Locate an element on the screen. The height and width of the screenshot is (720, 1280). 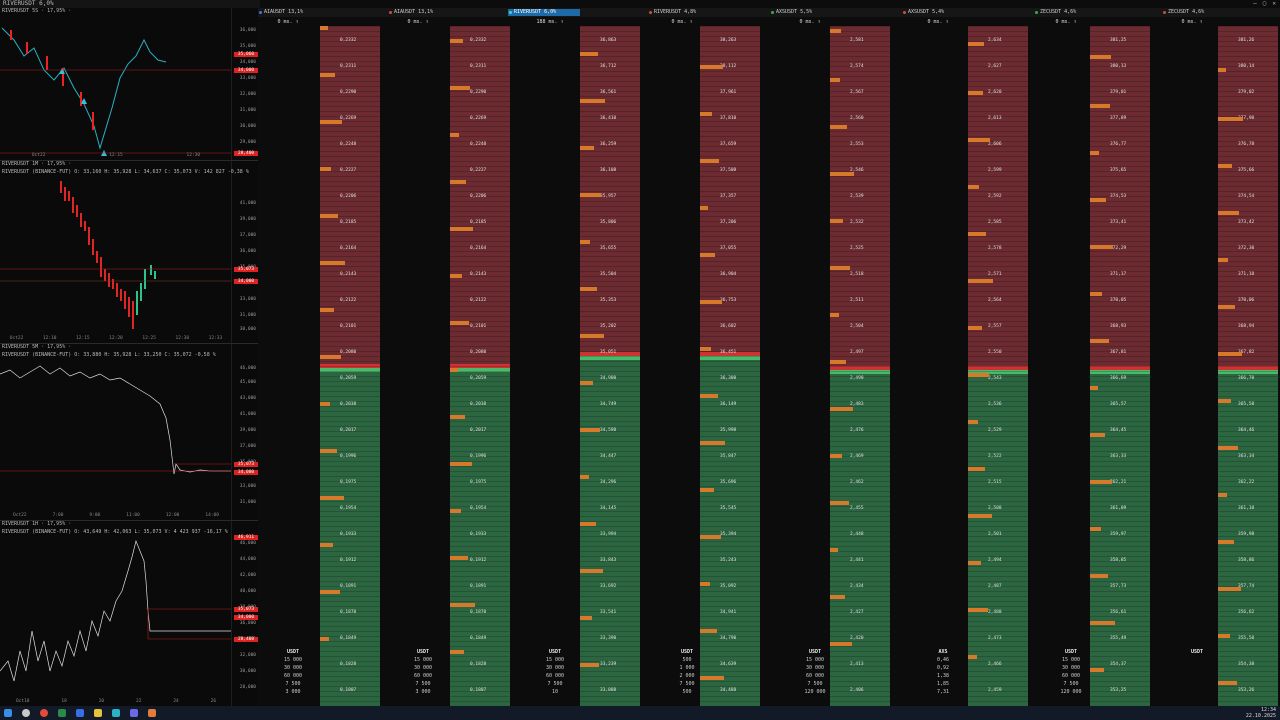
price-level: 373,41 is located at coordinates (1130, 223).